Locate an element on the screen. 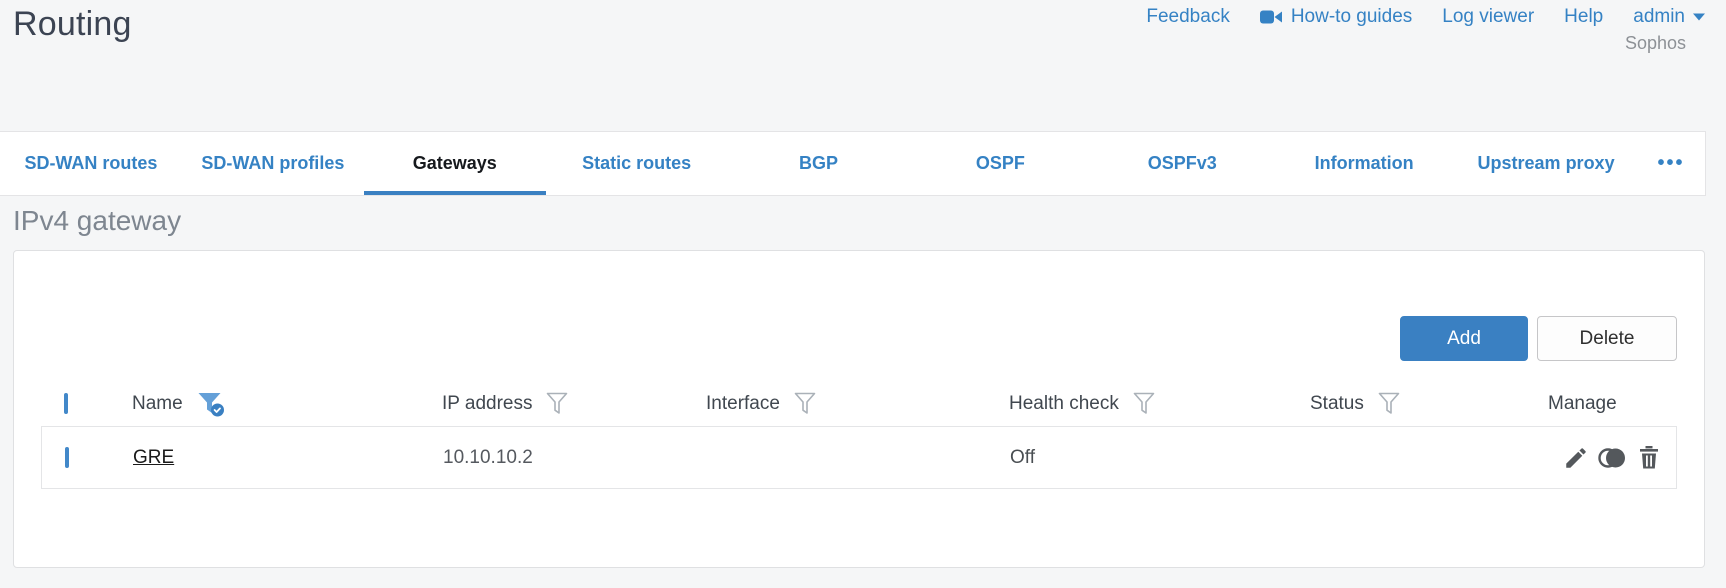 This screenshot has height=588, width=1726. column-label-name: Name is located at coordinates (157, 403).